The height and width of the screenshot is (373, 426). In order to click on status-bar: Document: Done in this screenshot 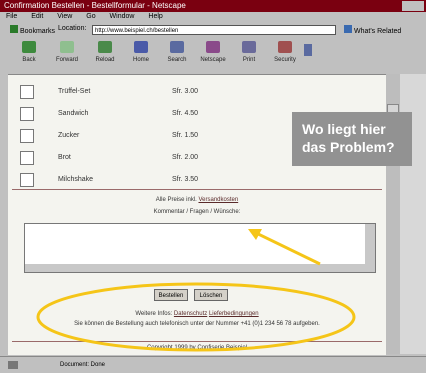, I will do `click(213, 364)`.